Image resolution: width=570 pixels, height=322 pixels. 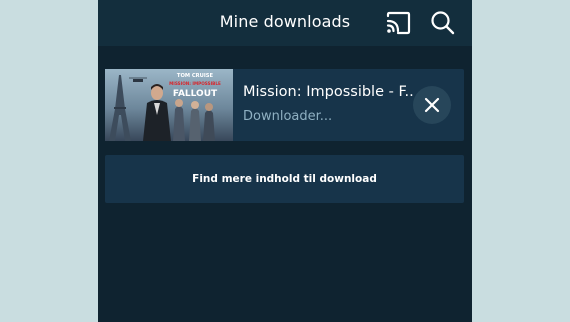 I want to click on movie-poster: TOM CRUISE MISSION: IMPOSSIBLE FALLOUT, so click(x=169, y=105).